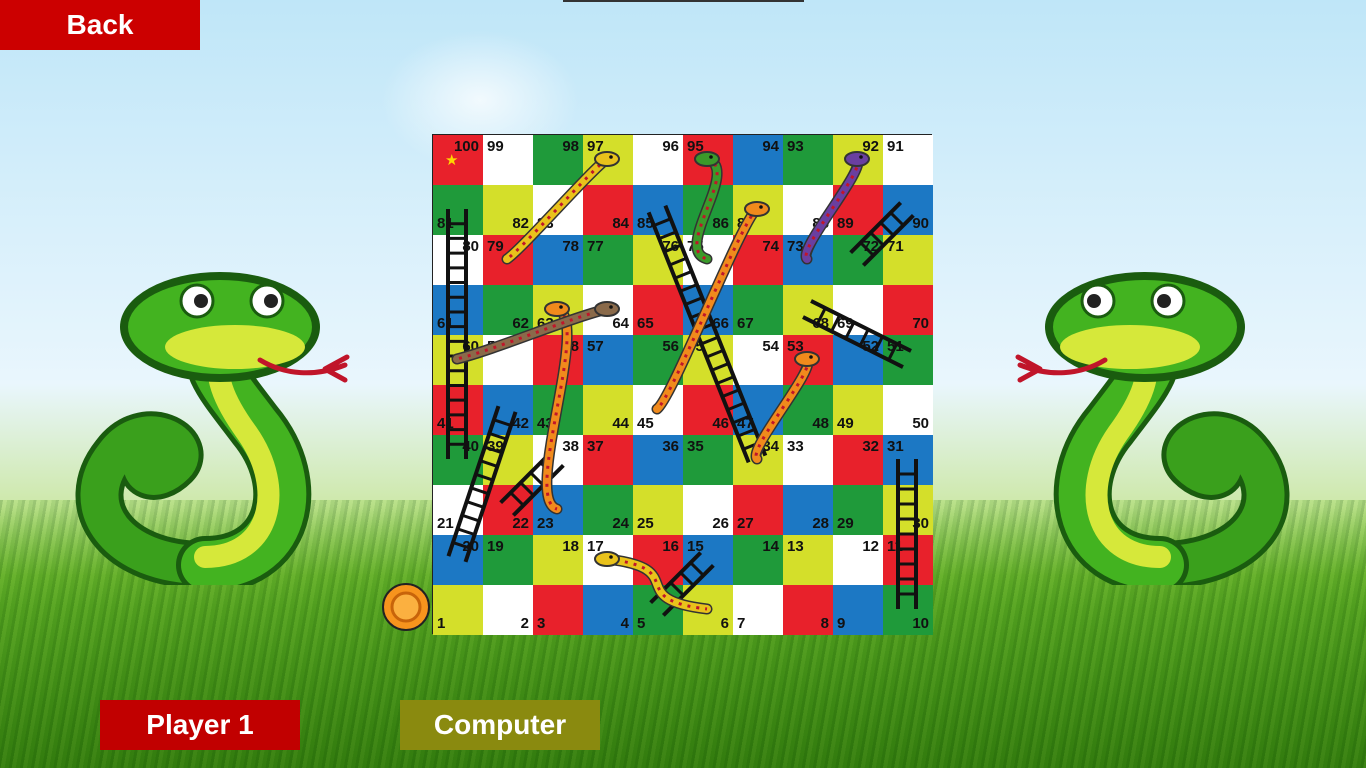 The image size is (1366, 768). What do you see at coordinates (708, 260) in the screenshot?
I see `board-cell: 75` at bounding box center [708, 260].